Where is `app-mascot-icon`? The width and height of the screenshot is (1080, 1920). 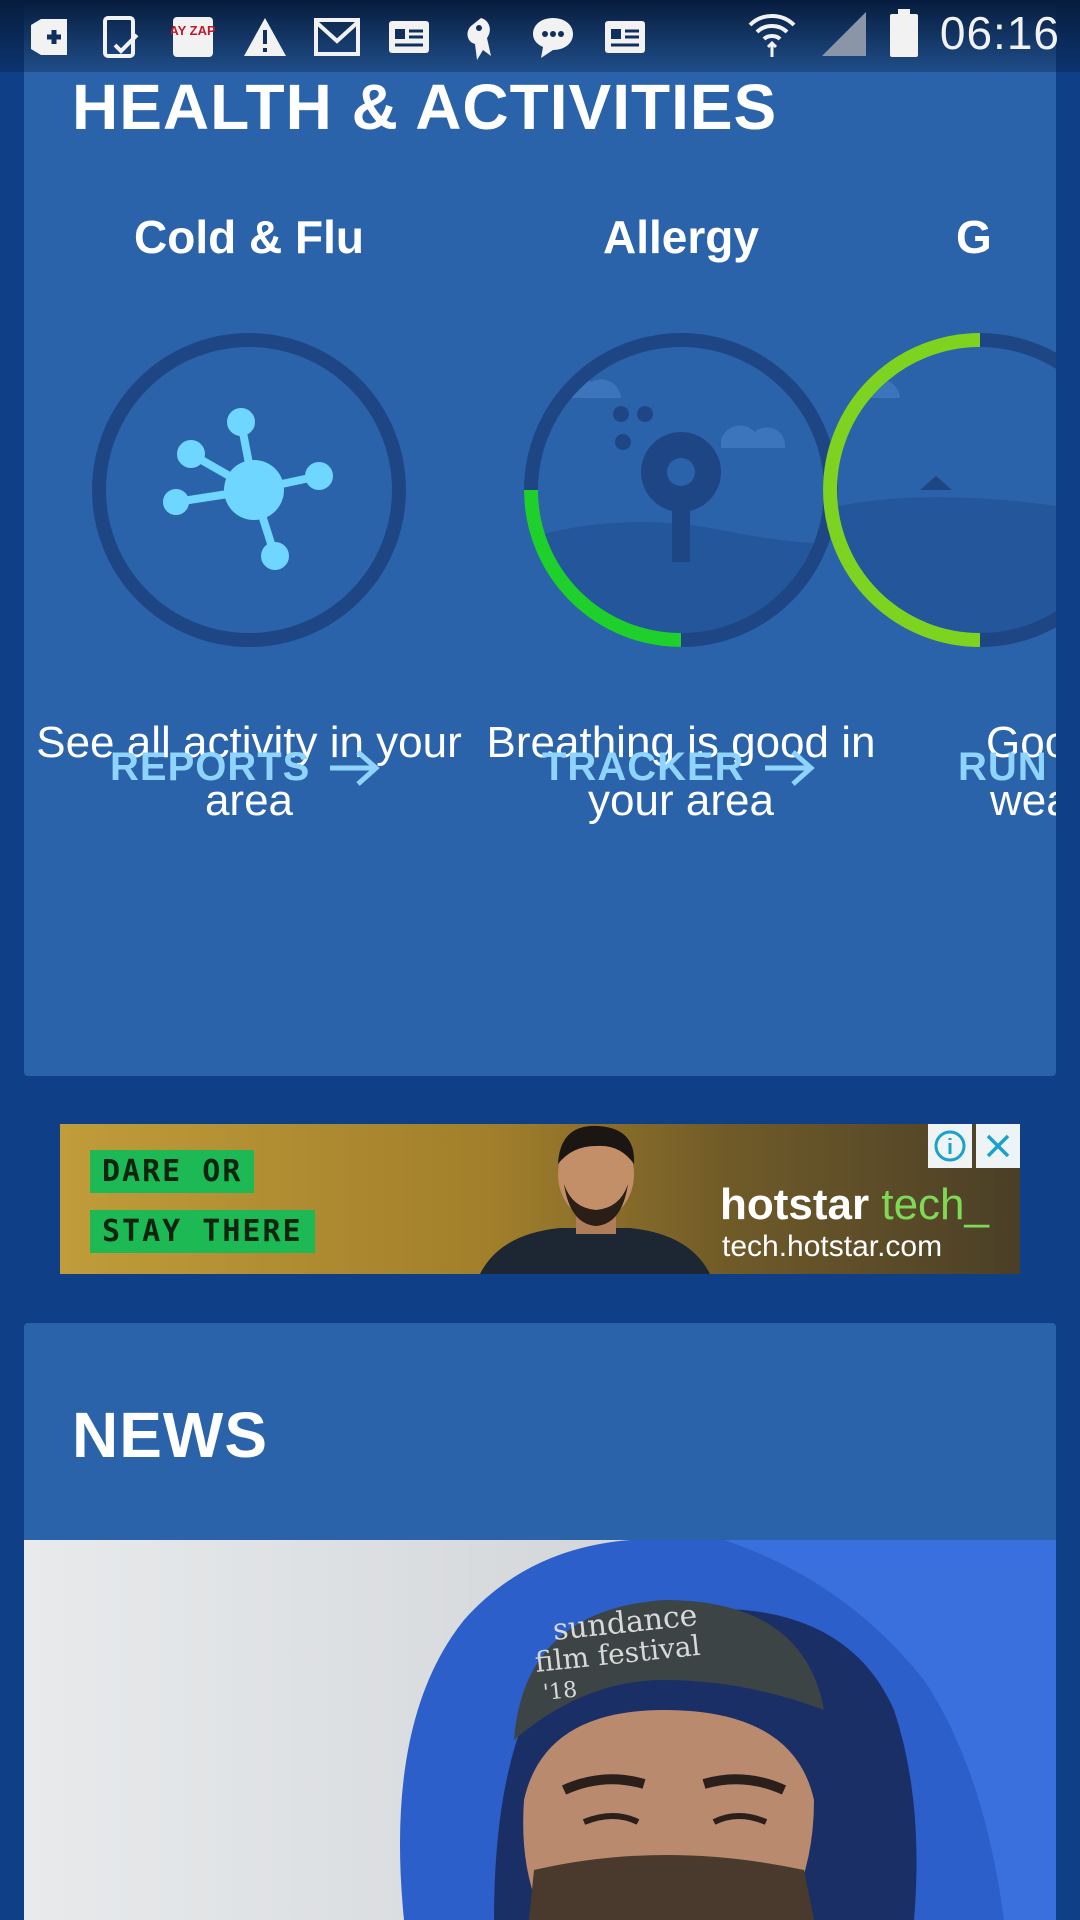 app-mascot-icon is located at coordinates (481, 37).